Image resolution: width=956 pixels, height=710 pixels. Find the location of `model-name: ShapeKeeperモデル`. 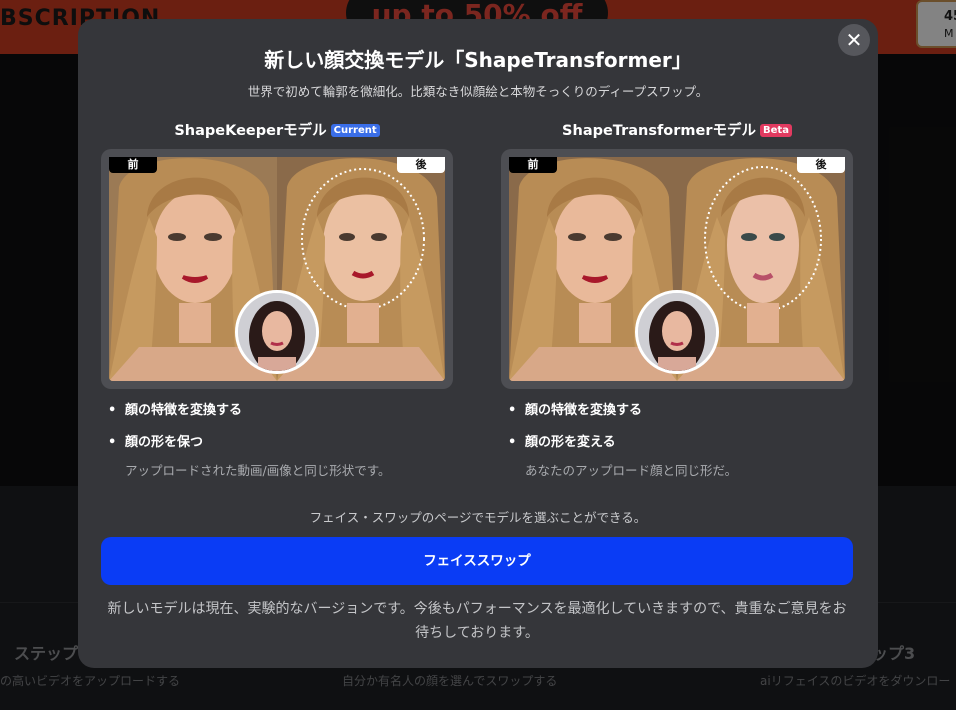

model-name: ShapeKeeperモデル is located at coordinates (250, 131).